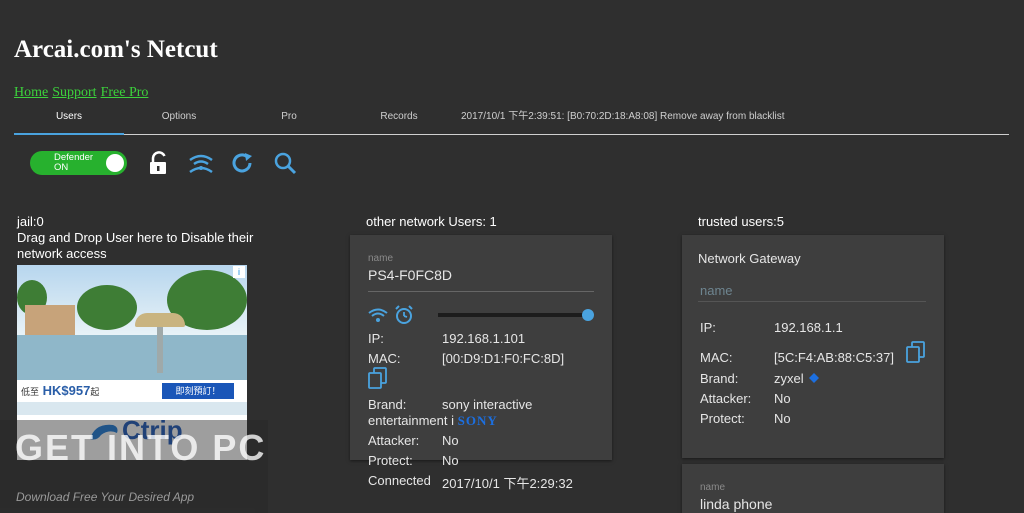  I want to click on ad-price-value: HK$957, so click(66, 390).